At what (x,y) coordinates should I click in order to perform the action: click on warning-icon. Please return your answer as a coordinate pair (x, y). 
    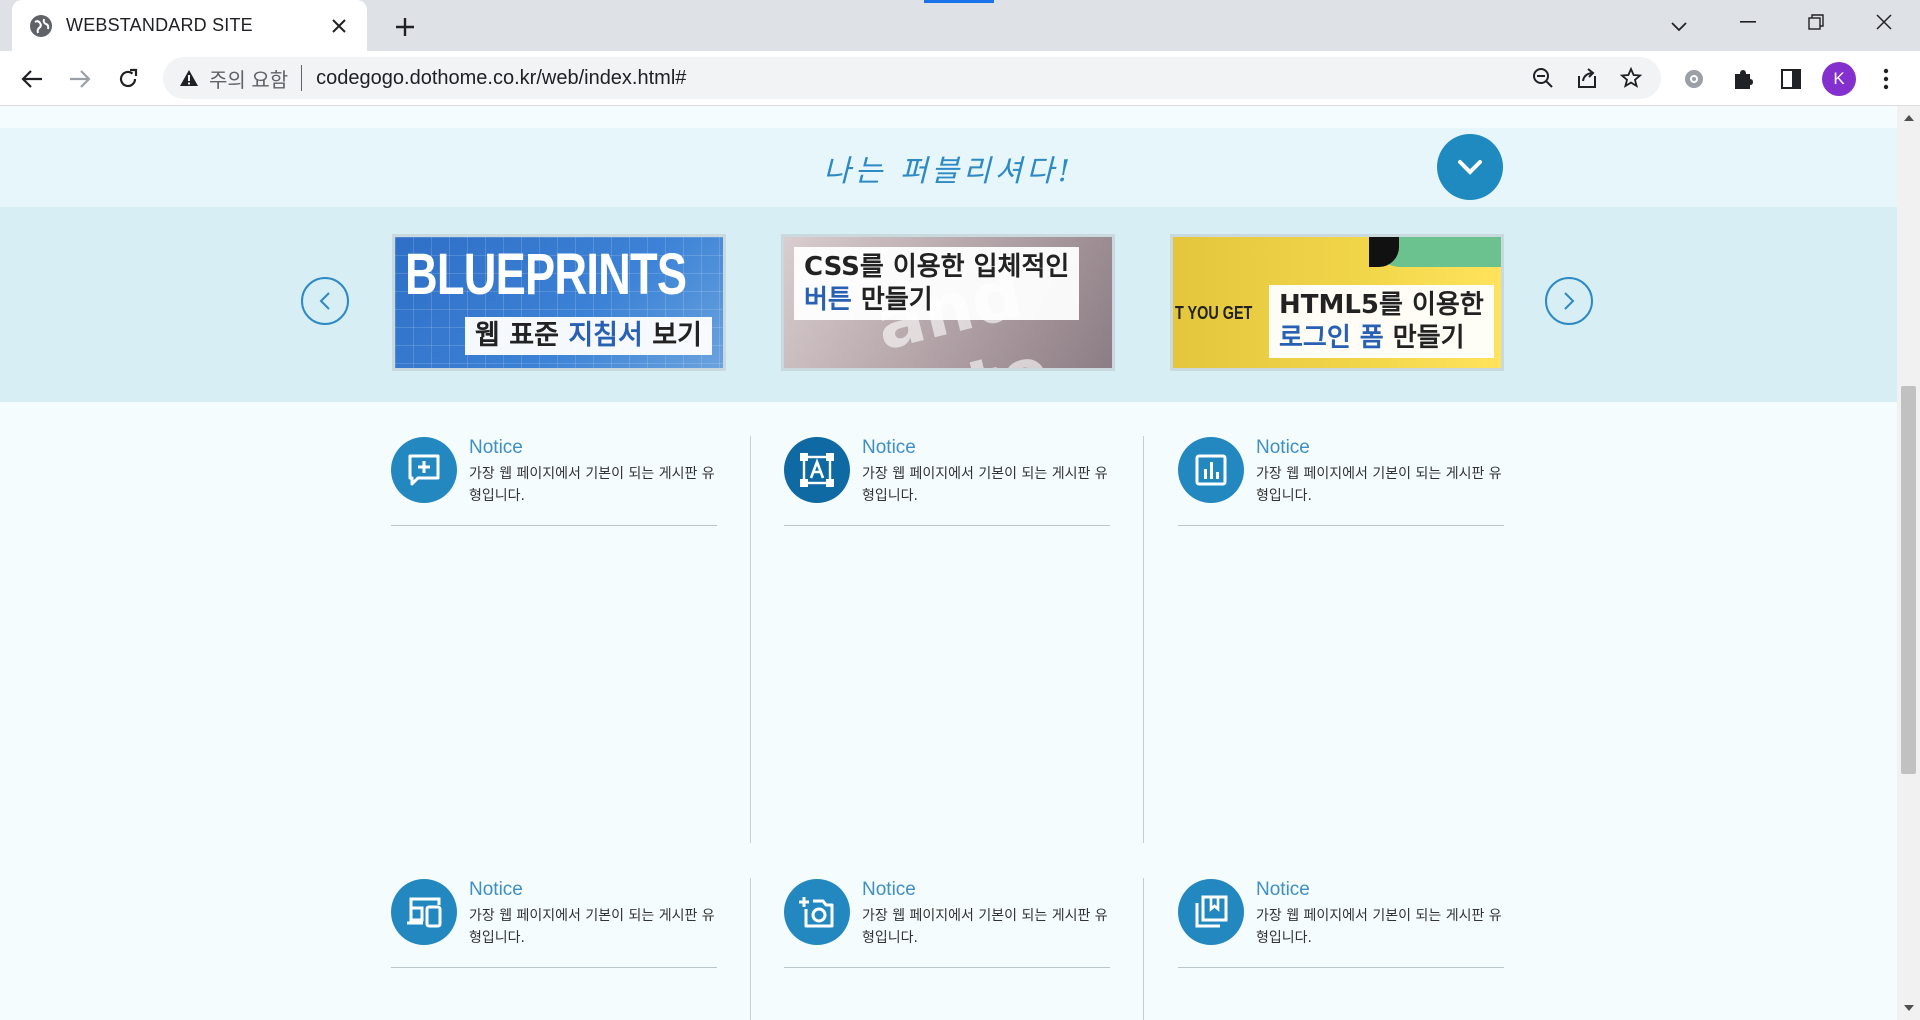
    Looking at the image, I should click on (189, 78).